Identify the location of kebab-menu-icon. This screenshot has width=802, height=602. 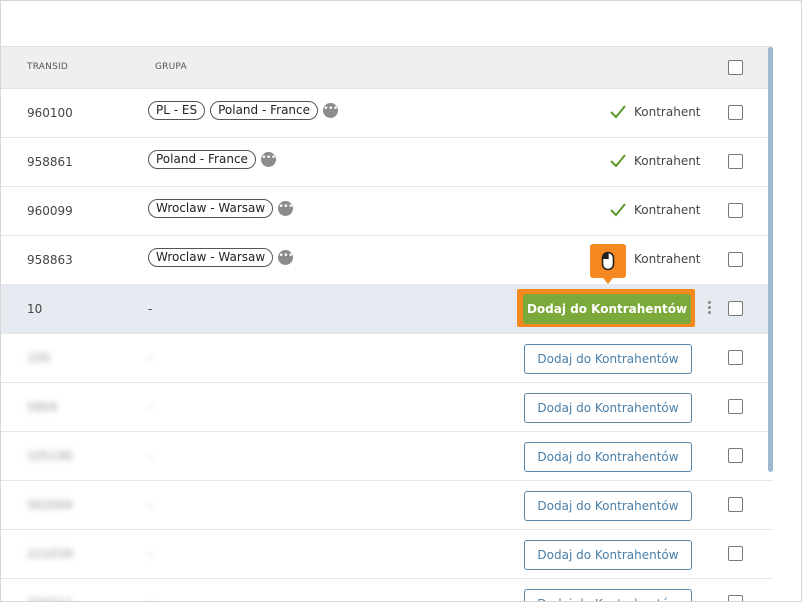
(710, 308).